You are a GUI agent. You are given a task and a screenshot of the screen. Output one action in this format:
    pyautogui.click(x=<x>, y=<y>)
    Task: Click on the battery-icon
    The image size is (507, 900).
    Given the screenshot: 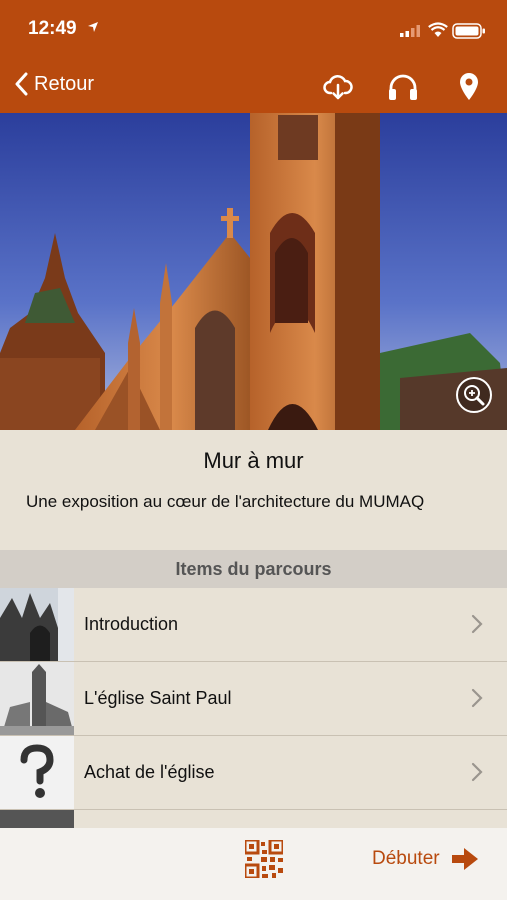 What is the action you would take?
    pyautogui.click(x=468, y=31)
    